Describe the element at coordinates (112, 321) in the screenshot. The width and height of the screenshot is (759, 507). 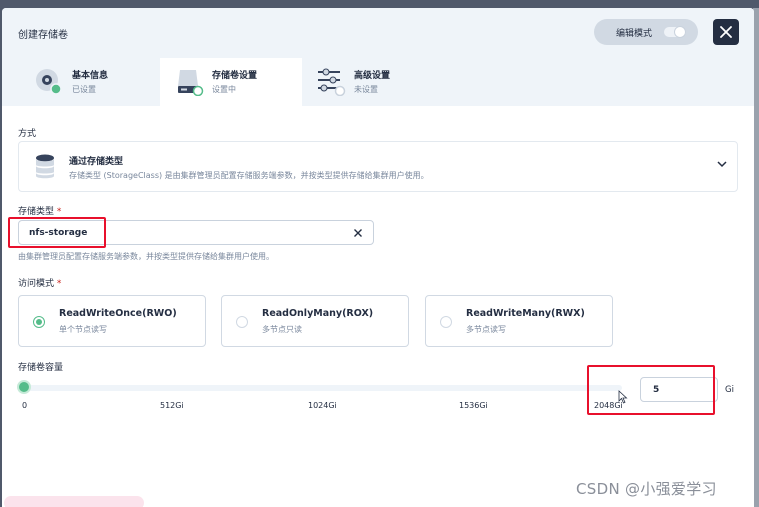
I see `access-mode-option-rwo: ReadWriteOnce(RWO) 单个节点读写` at that location.